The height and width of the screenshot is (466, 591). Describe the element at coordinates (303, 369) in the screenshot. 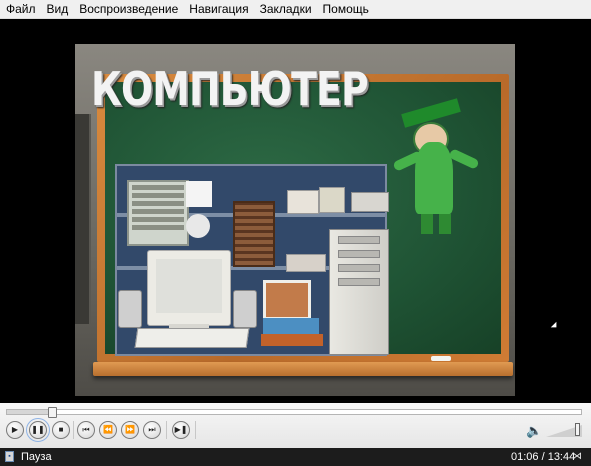

I see `chalkboard-ledge` at that location.